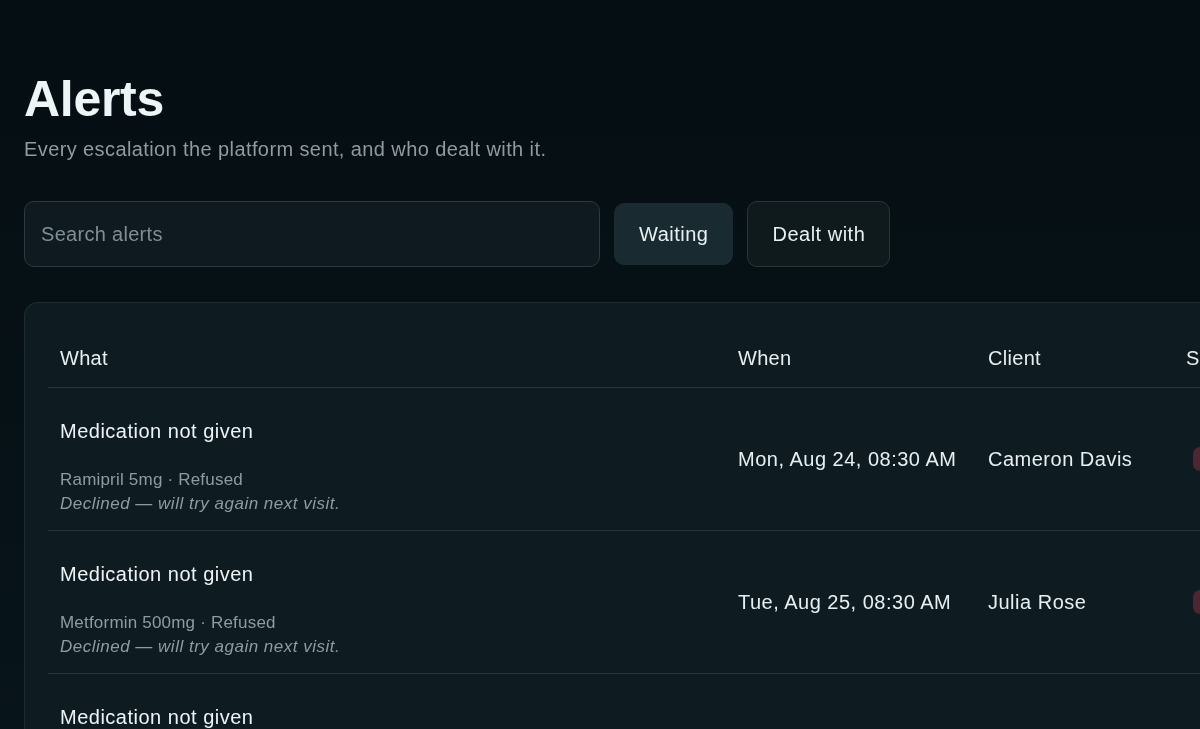  I want to click on alert-detail: Metformin 500mg · Refused, so click(168, 623).